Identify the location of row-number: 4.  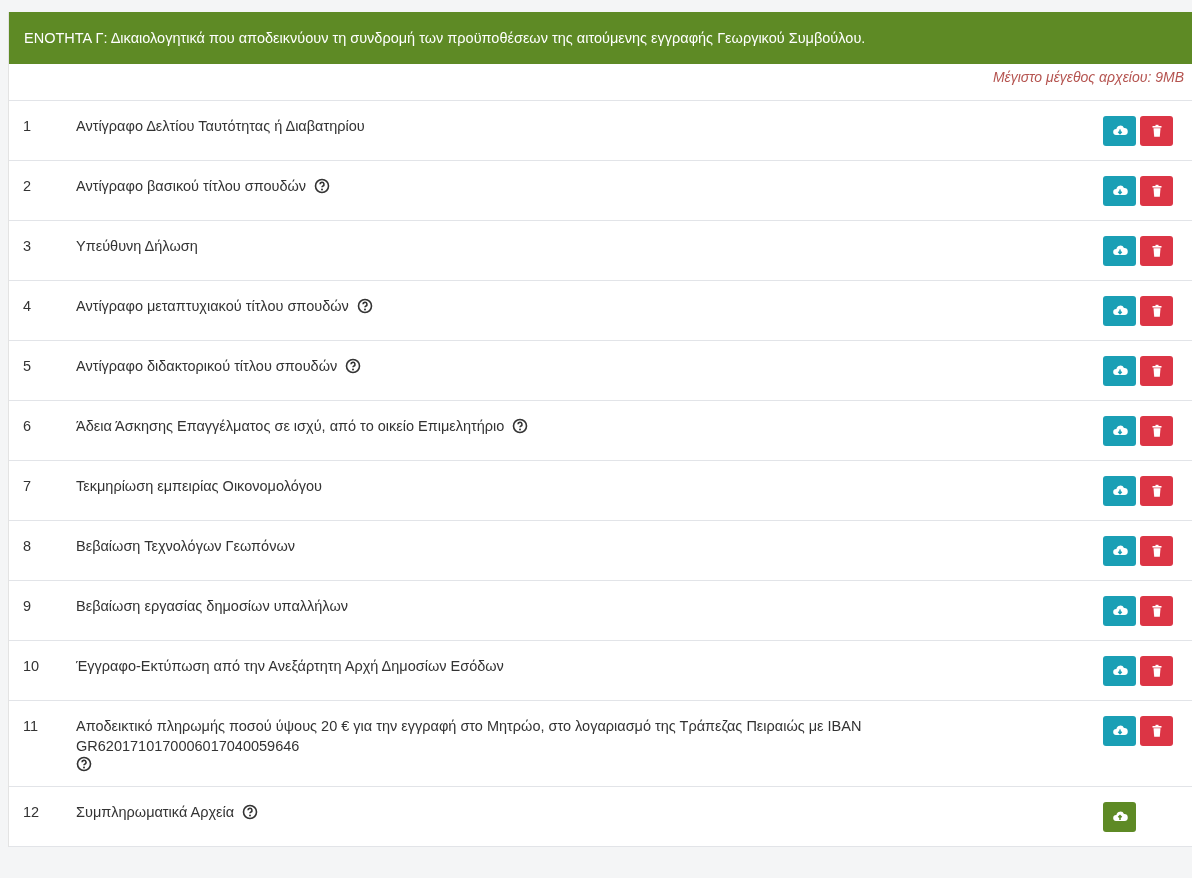
(27, 306).